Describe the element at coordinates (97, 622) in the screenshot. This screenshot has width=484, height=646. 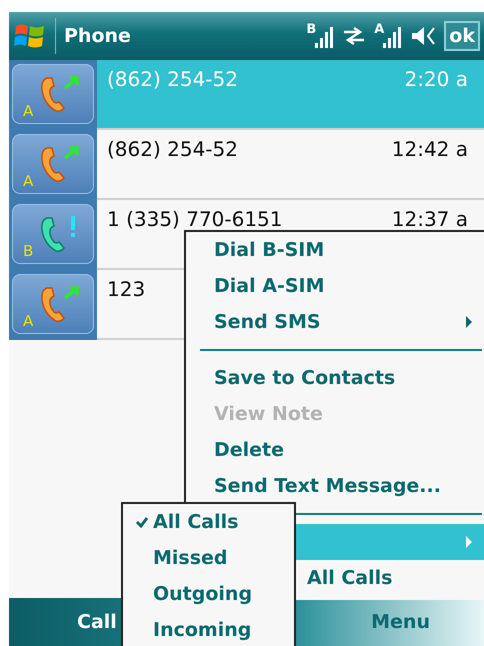
I see `soft-key: Call` at that location.